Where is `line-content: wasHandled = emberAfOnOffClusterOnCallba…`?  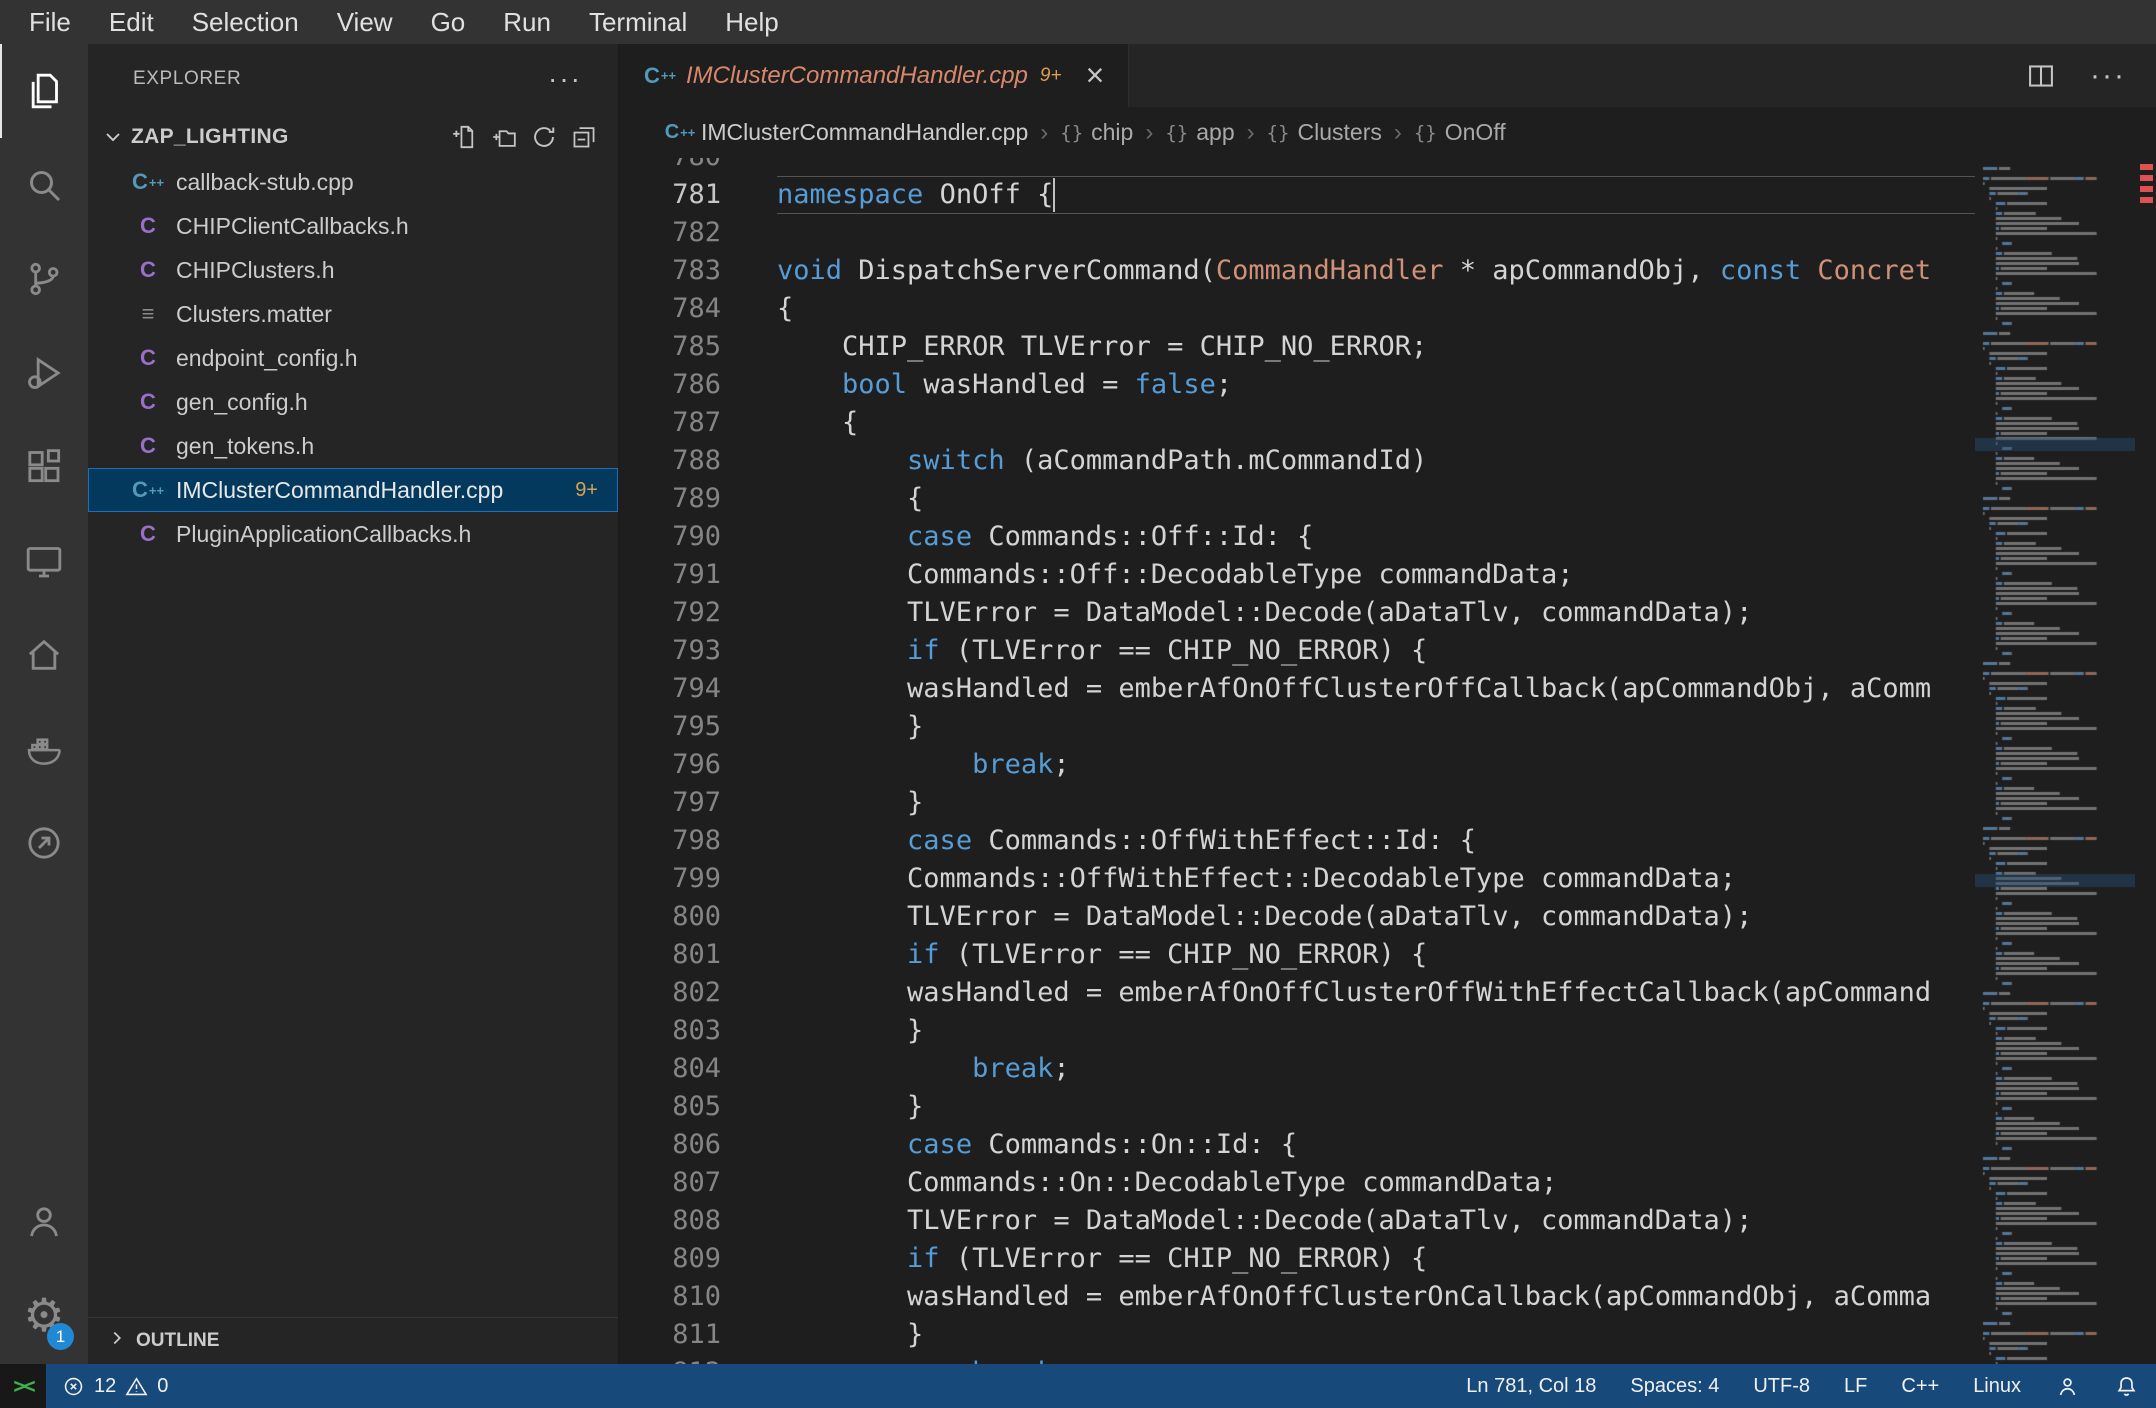
line-content: wasHandled = emberAfOnOffClusterOnCallba… is located at coordinates (1376, 1297).